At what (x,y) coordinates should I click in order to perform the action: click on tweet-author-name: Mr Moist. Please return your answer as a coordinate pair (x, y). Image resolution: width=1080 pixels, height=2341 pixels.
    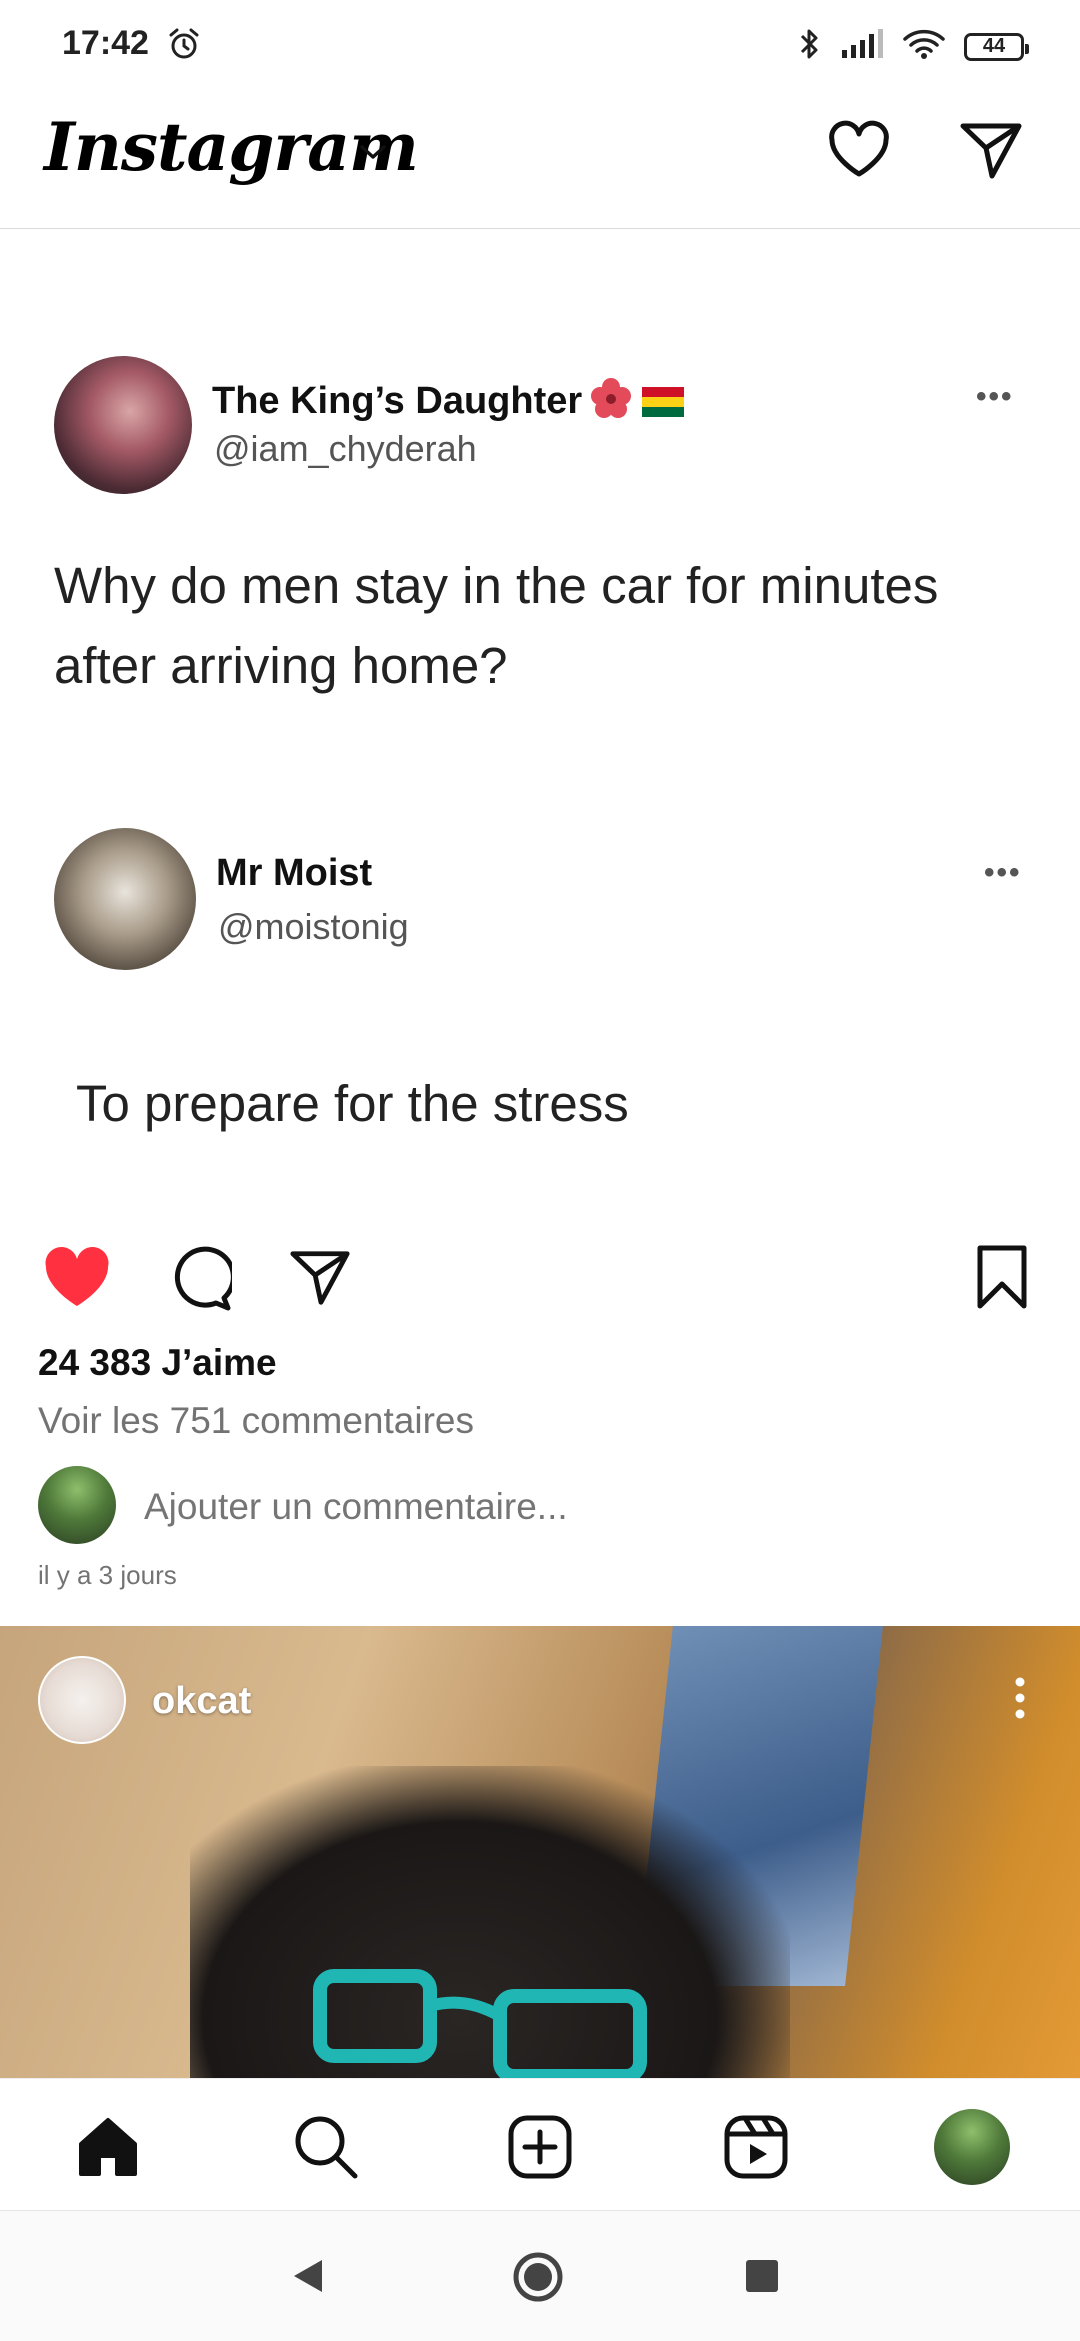
    Looking at the image, I should click on (294, 873).